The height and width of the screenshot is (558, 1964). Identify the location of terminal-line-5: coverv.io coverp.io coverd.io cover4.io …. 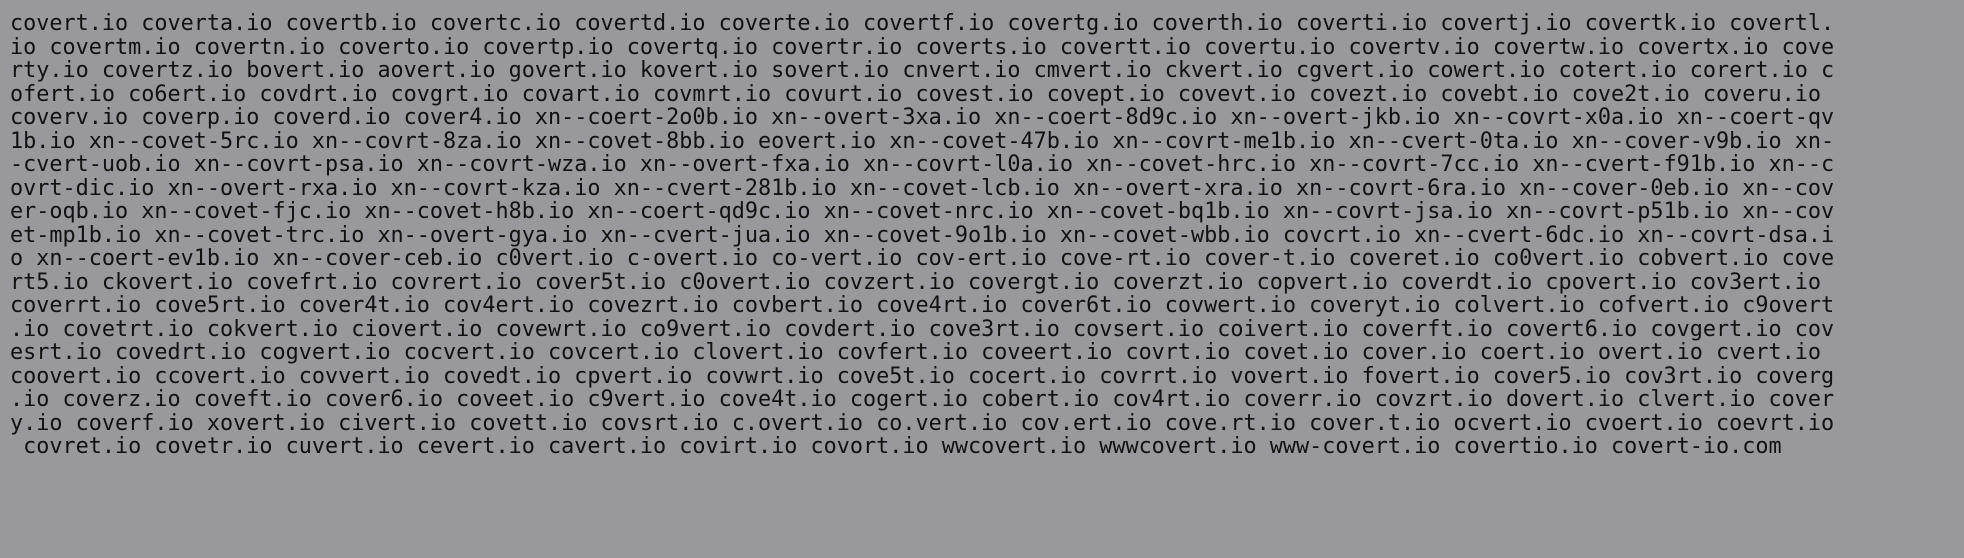
(922, 118).